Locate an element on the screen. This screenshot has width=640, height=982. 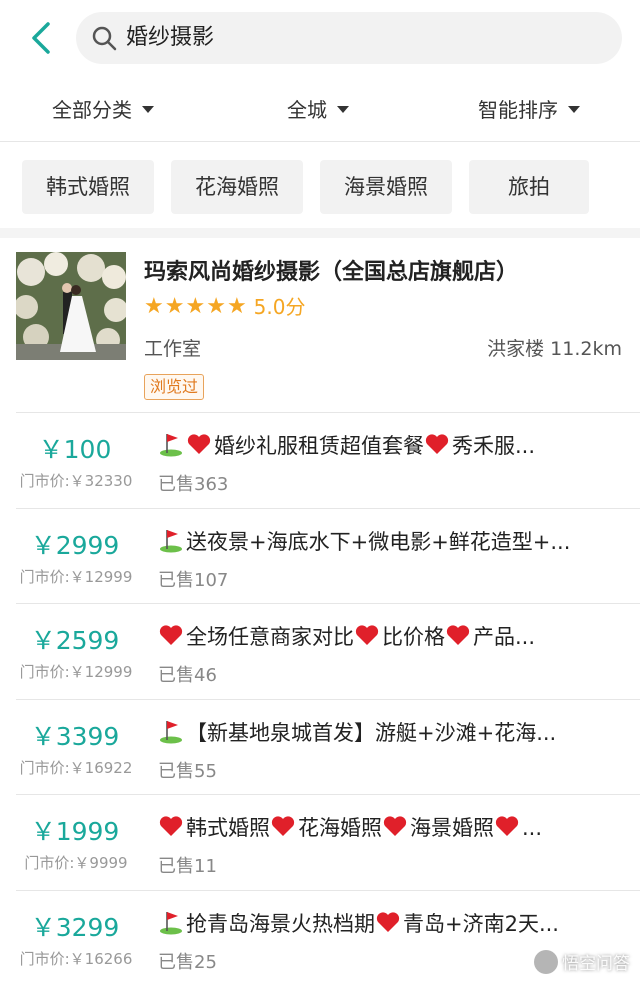
back-arrow-icon is located at coordinates (42, 38).